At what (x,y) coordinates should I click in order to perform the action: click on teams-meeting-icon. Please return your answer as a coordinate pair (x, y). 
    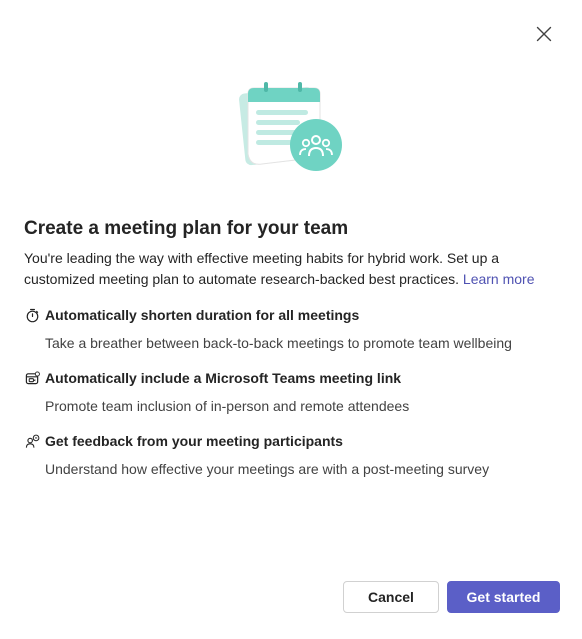
    Looking at the image, I should click on (32, 378).